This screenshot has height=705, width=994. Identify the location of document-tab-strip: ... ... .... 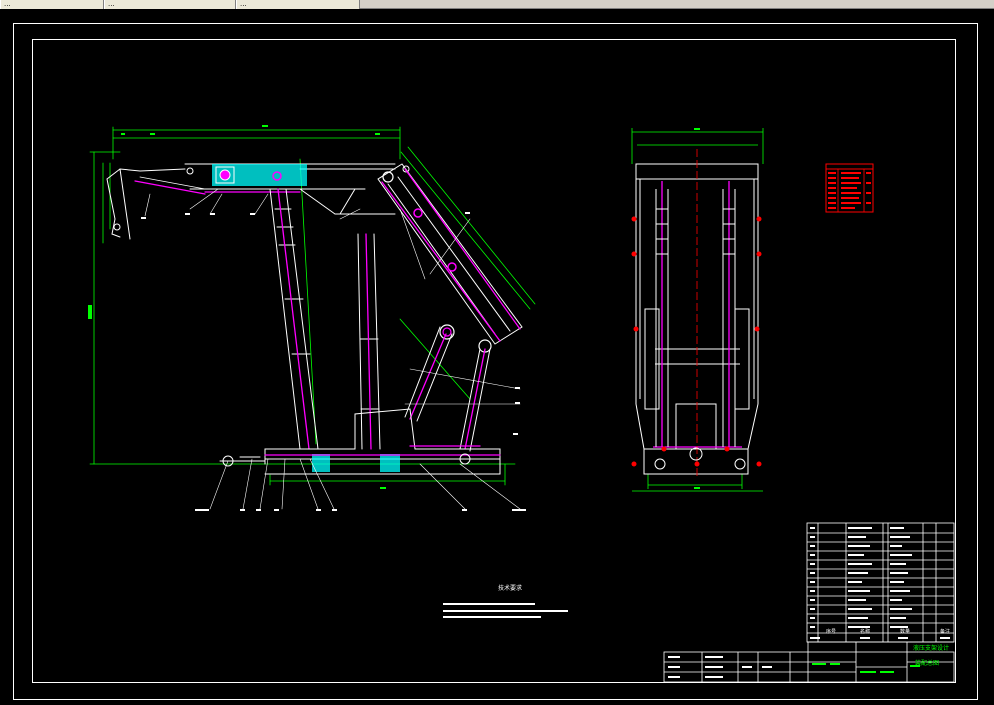
(497, 4).